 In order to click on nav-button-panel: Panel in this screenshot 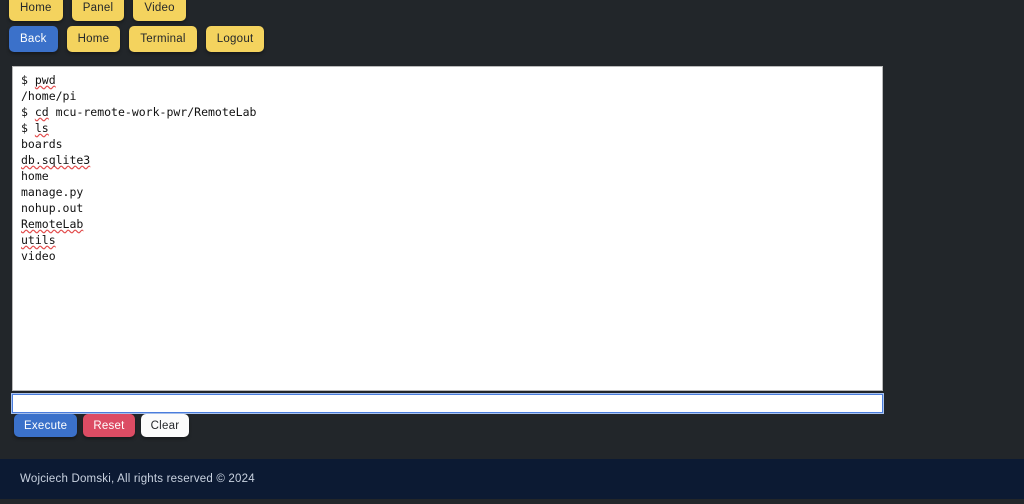, I will do `click(98, 10)`.